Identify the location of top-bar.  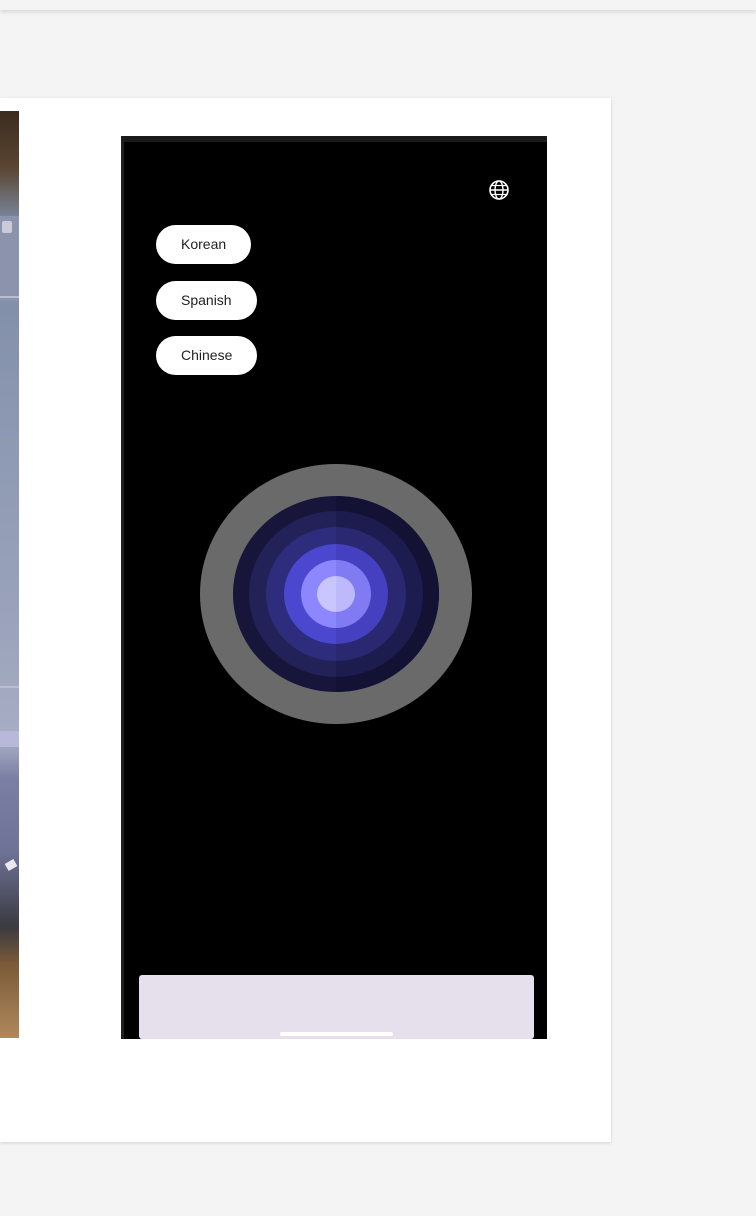
(378, 5).